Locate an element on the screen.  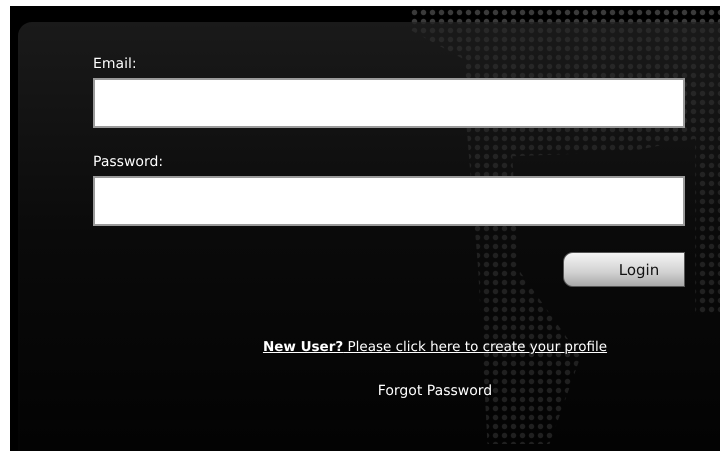
login-button: Login is located at coordinates (624, 269).